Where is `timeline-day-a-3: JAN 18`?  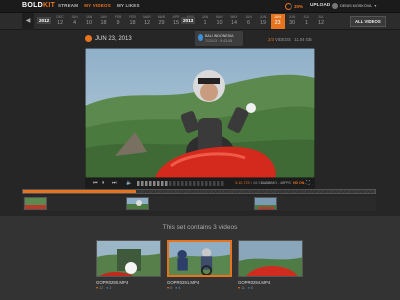
timeline-day-a-3: JAN 18 is located at coordinates (104, 21).